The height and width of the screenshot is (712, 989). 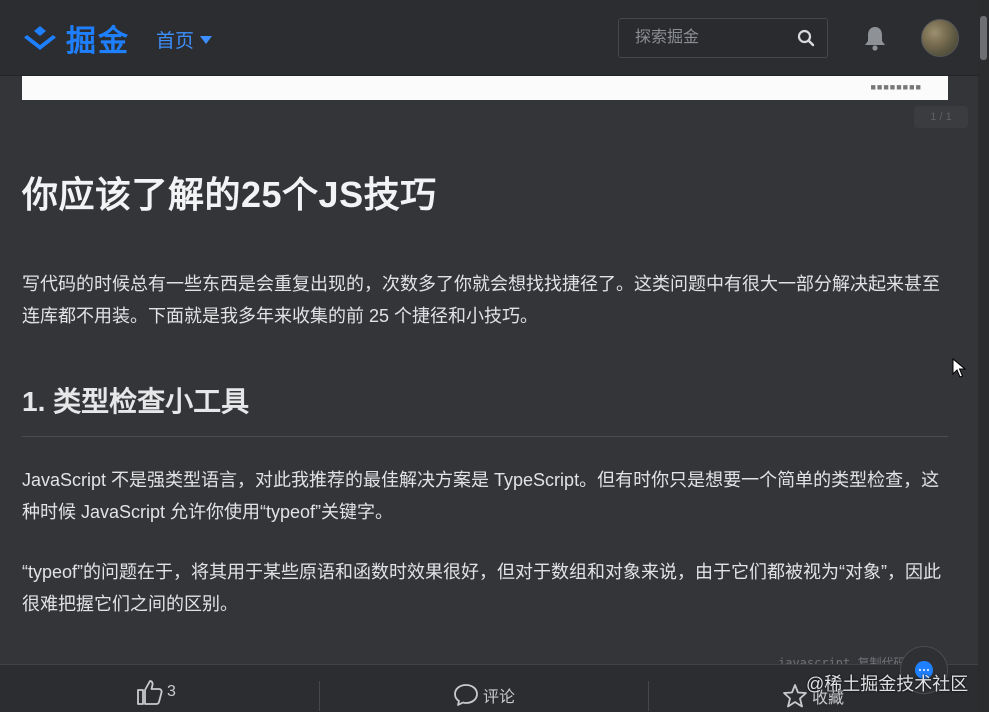 What do you see at coordinates (98, 41) in the screenshot?
I see `logo-text: 掘金` at bounding box center [98, 41].